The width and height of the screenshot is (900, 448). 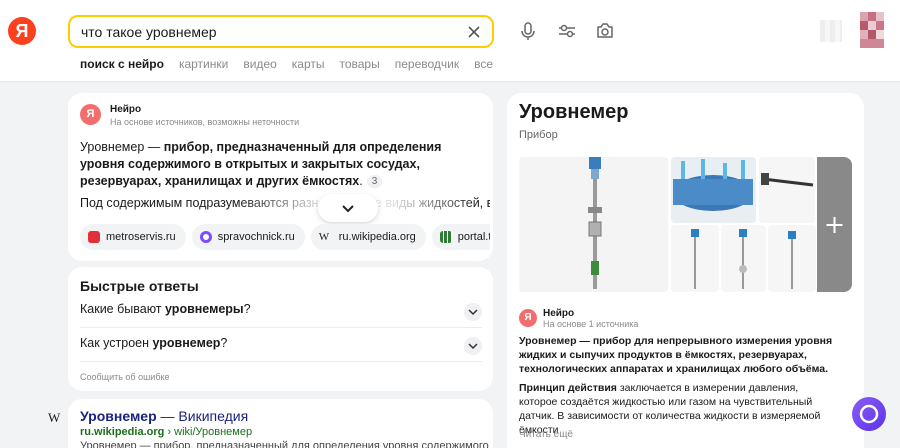 What do you see at coordinates (122, 64) in the screenshot?
I see `tab-neuro-search: поиск с нейро` at bounding box center [122, 64].